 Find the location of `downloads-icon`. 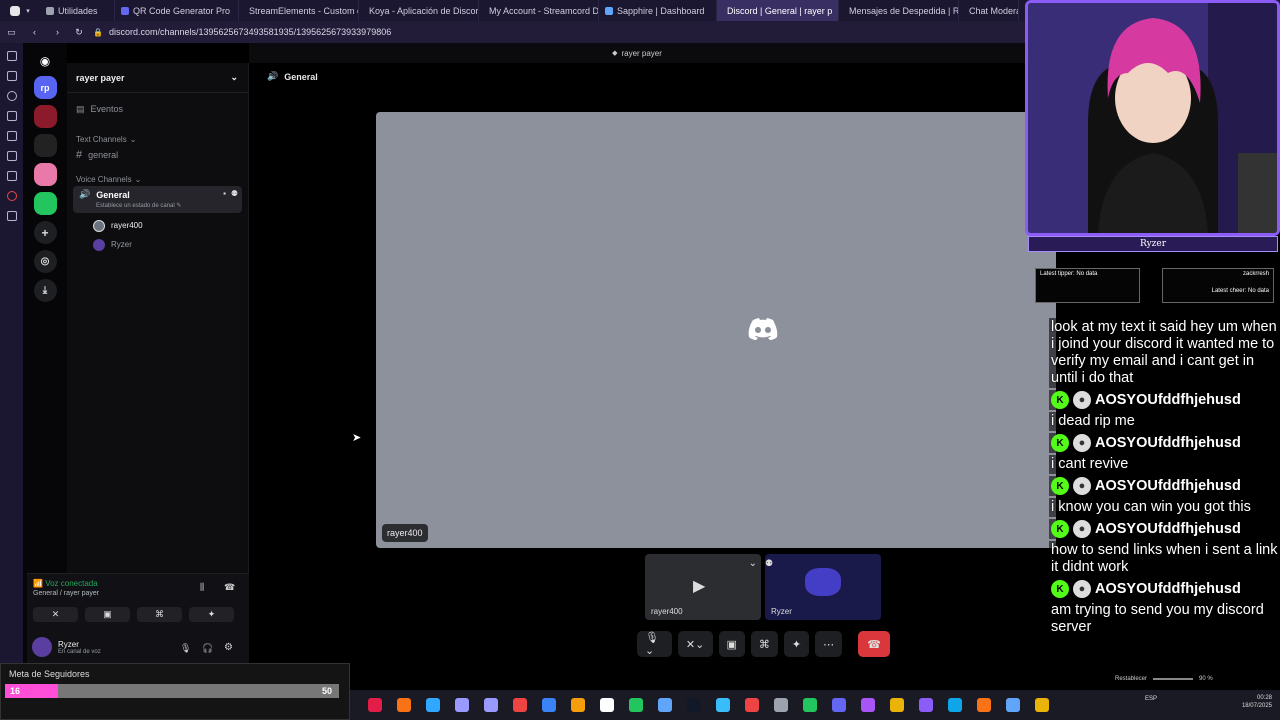

downloads-icon is located at coordinates (11, 76).